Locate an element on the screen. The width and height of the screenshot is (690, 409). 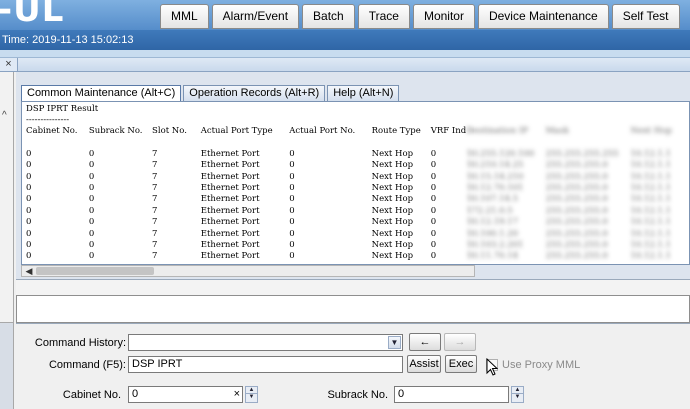
command-history-label: Command History: is located at coordinates (80, 343).